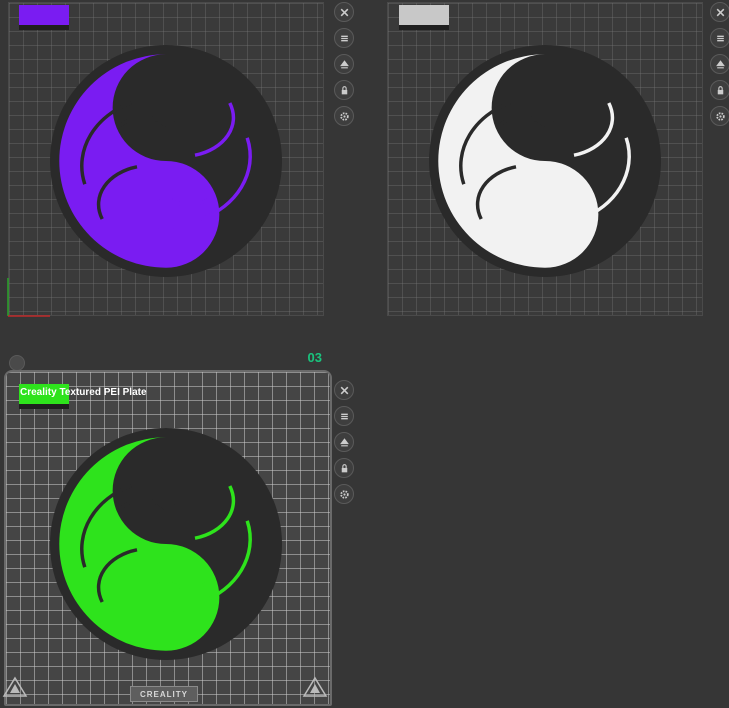  I want to click on plate-3-toolbar, so click(344, 442).